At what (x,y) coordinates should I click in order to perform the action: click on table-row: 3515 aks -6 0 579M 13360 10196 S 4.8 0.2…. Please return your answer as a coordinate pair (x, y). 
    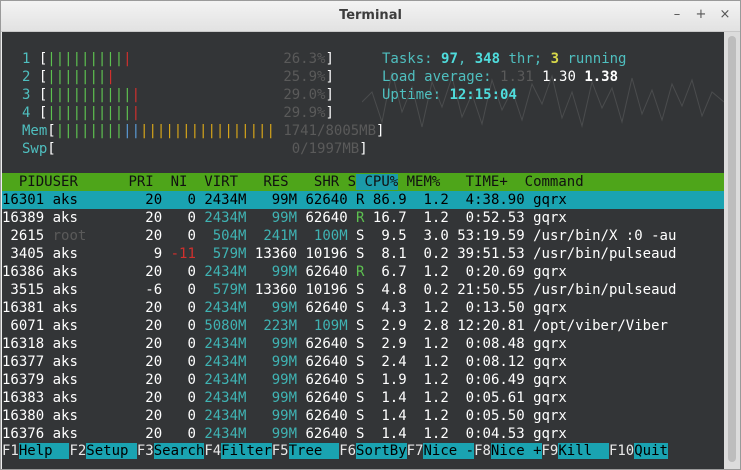
    Looking at the image, I should click on (363, 290).